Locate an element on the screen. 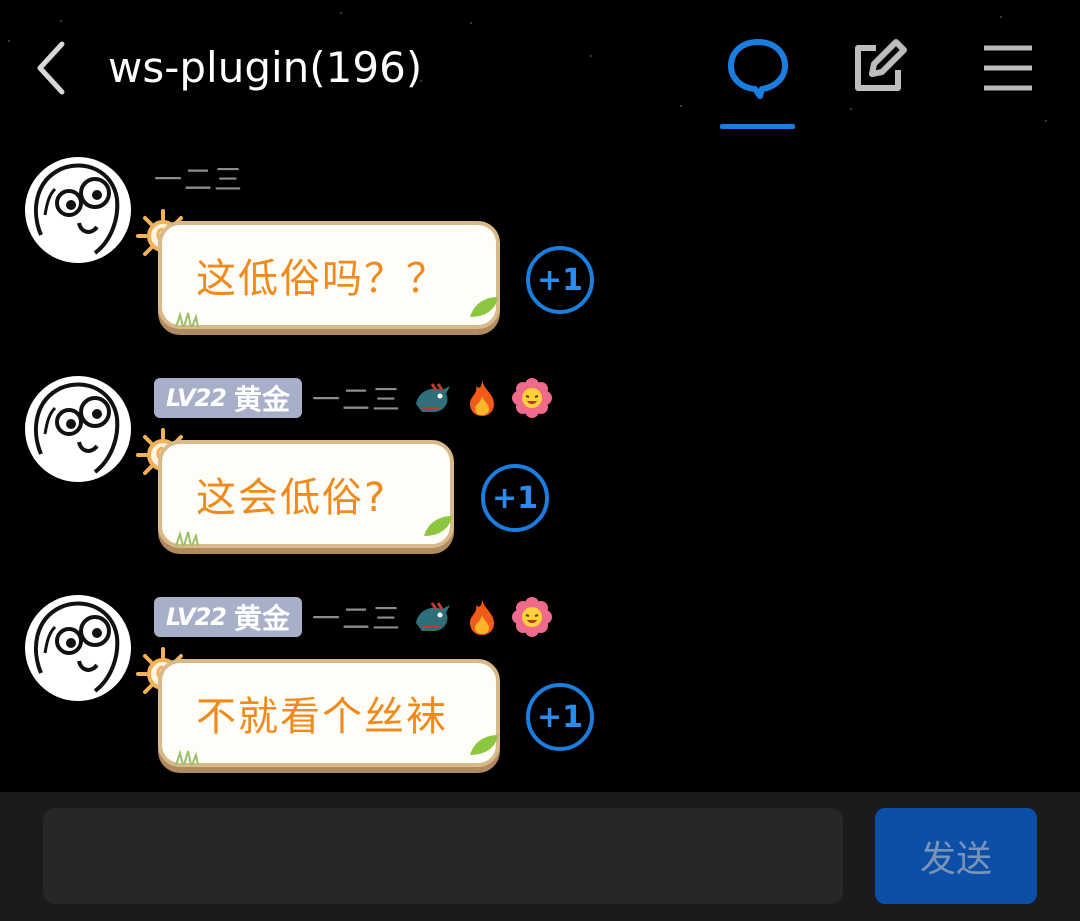 The image size is (1080, 921). back-button is located at coordinates (52, 68).